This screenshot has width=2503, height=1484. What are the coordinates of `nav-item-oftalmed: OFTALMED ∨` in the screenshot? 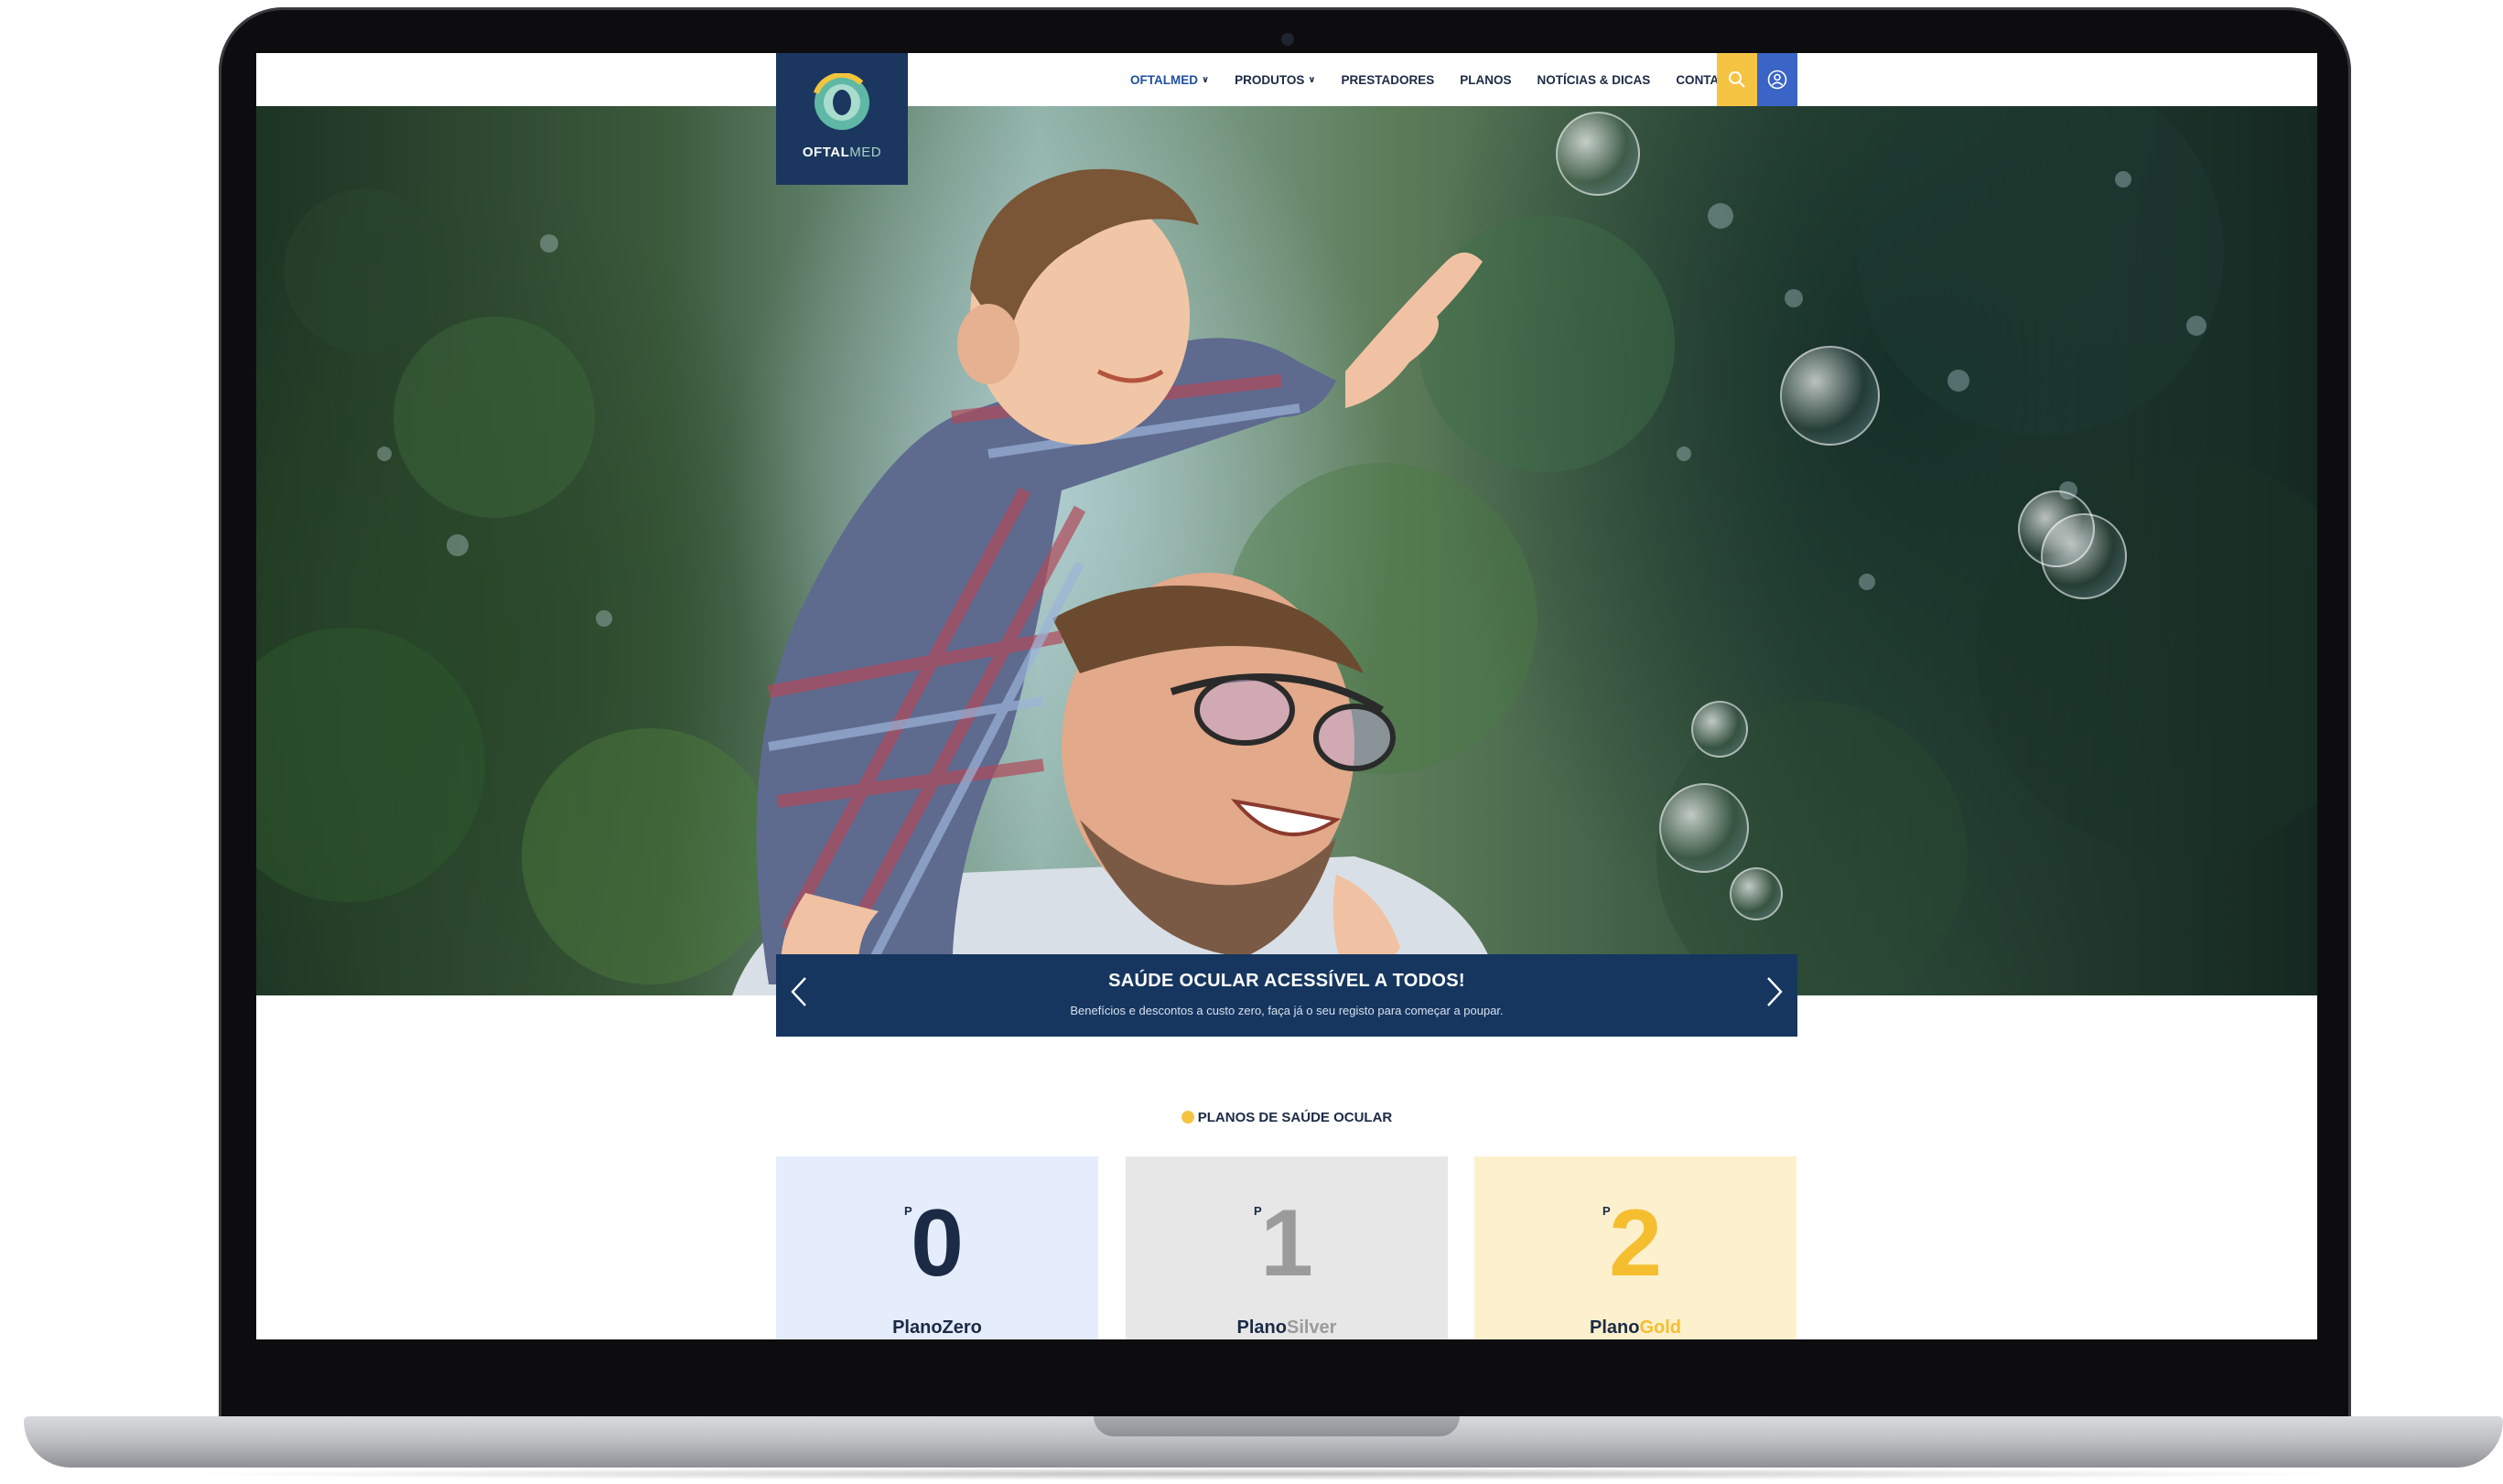 It's located at (1169, 80).